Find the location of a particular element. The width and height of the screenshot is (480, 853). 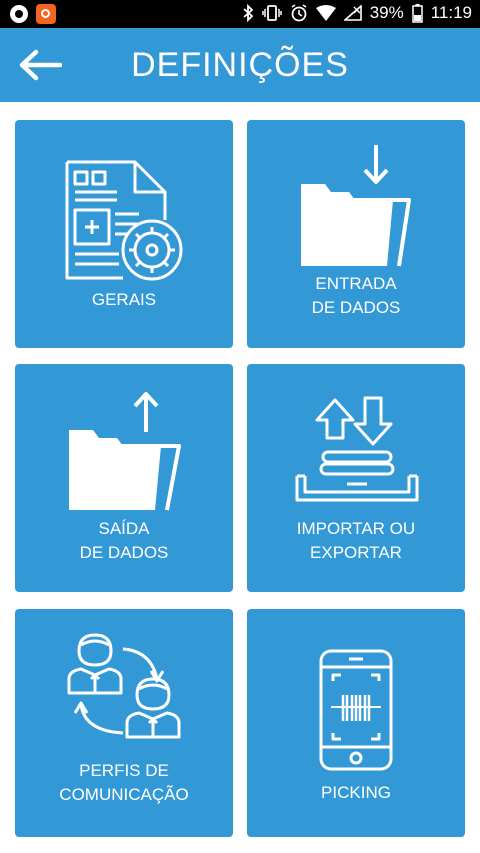

signal-icon is located at coordinates (352, 13).